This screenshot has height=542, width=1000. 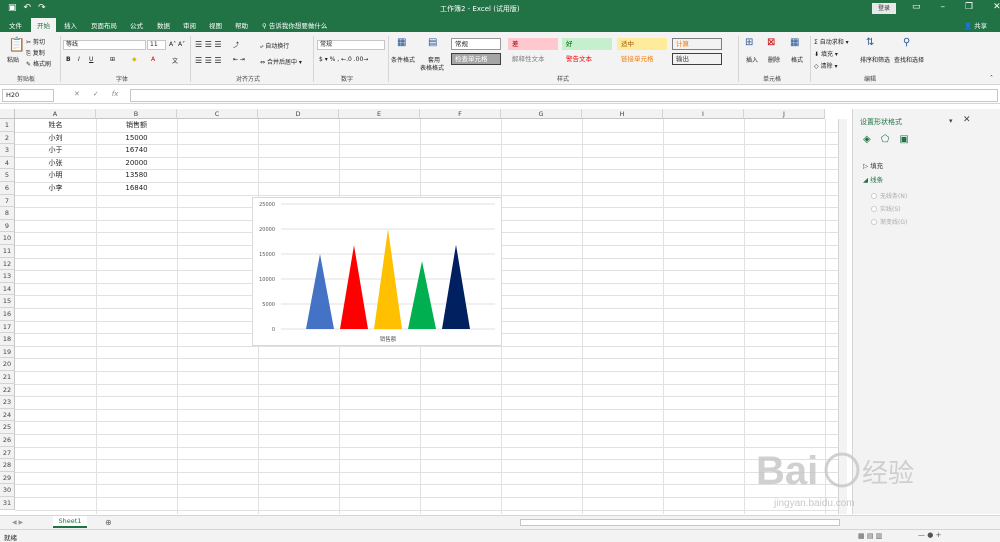 I want to click on row-header-17: 17, so click(x=7, y=327).